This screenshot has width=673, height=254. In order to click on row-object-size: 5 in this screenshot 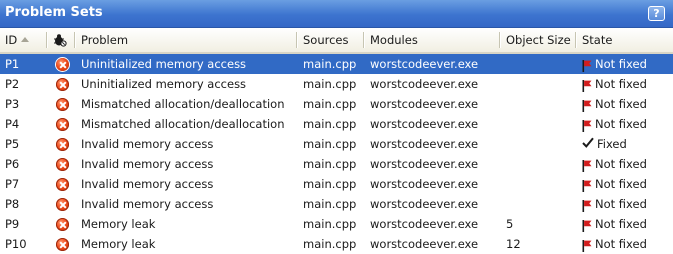, I will do `click(510, 224)`.